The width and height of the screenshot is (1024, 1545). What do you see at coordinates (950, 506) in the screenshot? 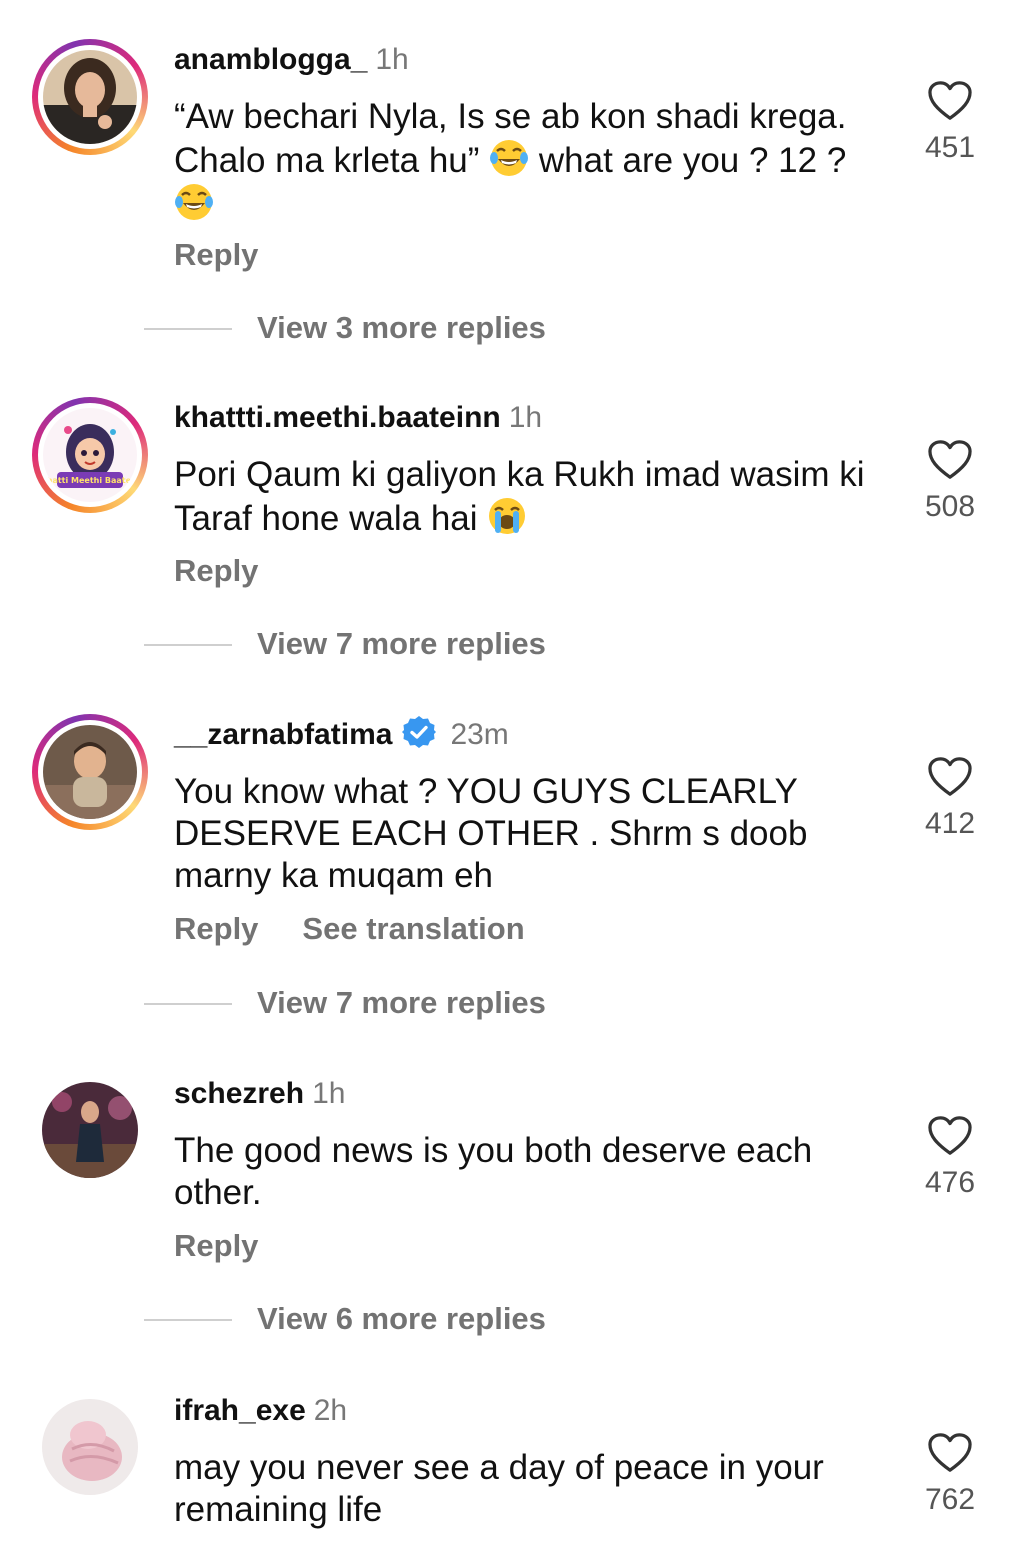
I see `like-count: 508` at bounding box center [950, 506].